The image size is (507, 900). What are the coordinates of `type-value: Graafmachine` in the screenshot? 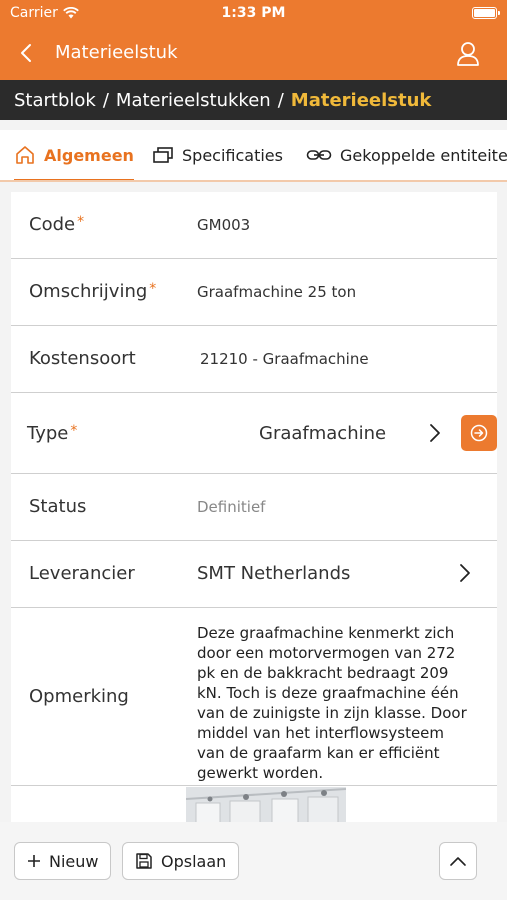 It's located at (322, 433).